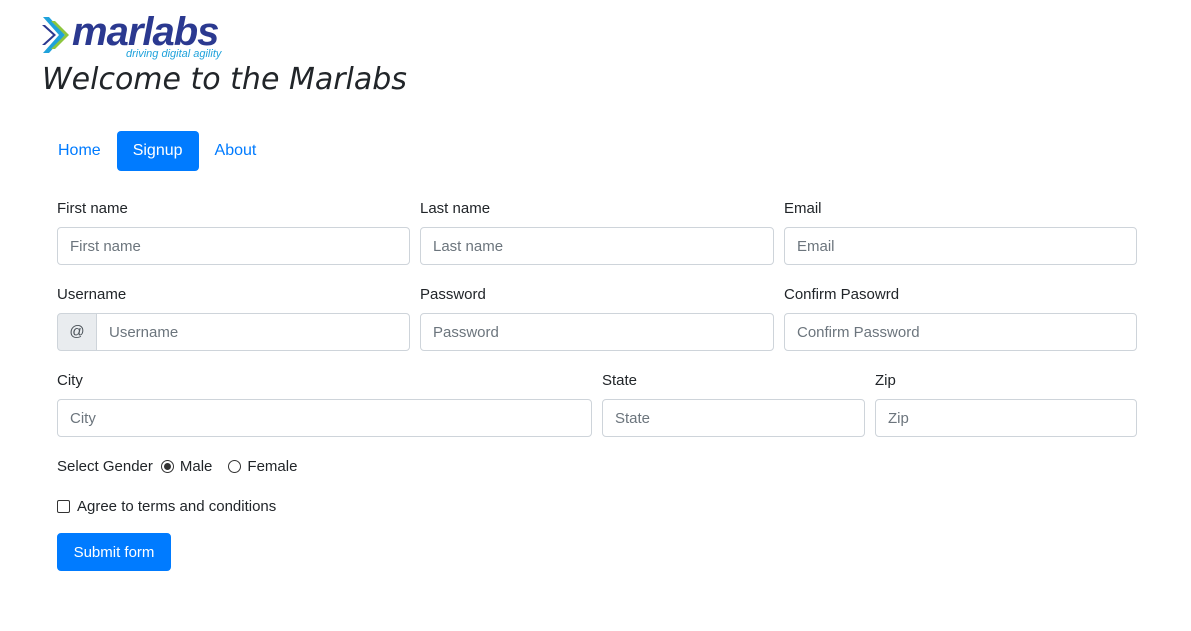 Image resolution: width=1191 pixels, height=631 pixels. I want to click on last-name-label: Last name, so click(455, 208).